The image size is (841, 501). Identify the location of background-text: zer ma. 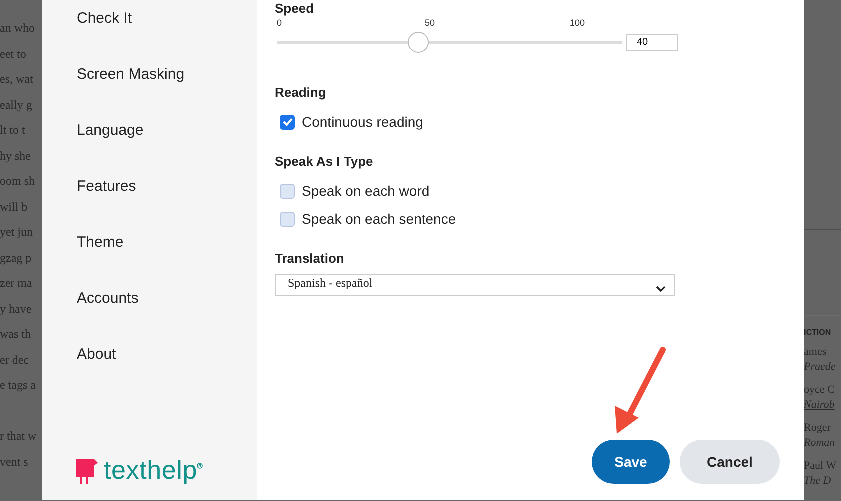
(17, 283).